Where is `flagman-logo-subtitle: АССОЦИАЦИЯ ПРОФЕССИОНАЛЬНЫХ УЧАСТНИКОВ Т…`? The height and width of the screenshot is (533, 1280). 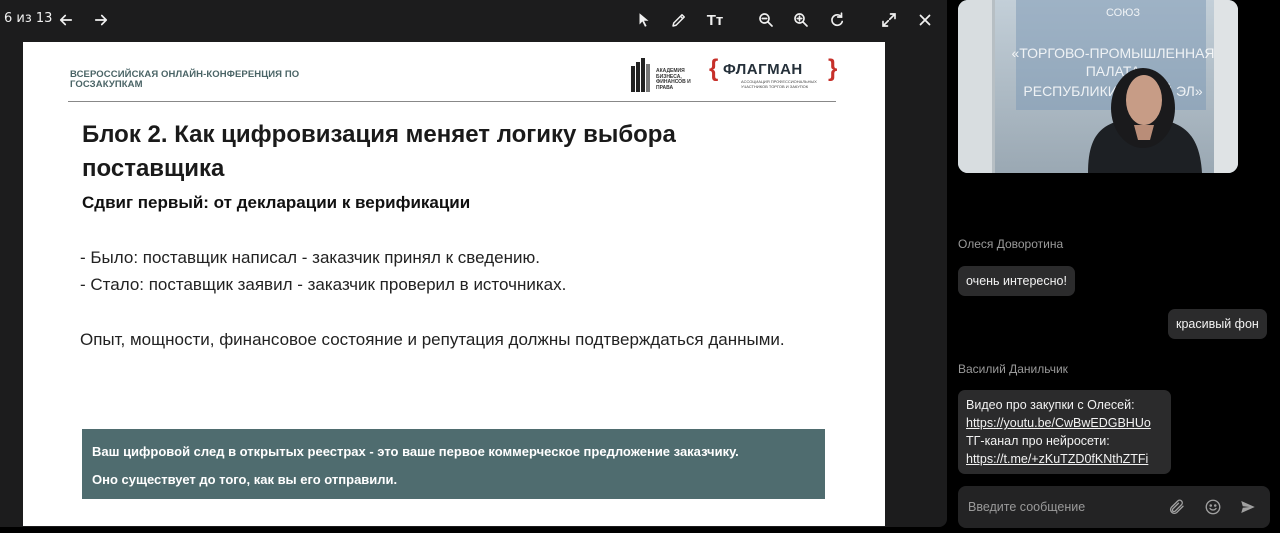 flagman-logo-subtitle: АССОЦИАЦИЯ ПРОФЕССИОНАЛЬНЫХ УЧАСТНИКОВ Т… is located at coordinates (779, 84).